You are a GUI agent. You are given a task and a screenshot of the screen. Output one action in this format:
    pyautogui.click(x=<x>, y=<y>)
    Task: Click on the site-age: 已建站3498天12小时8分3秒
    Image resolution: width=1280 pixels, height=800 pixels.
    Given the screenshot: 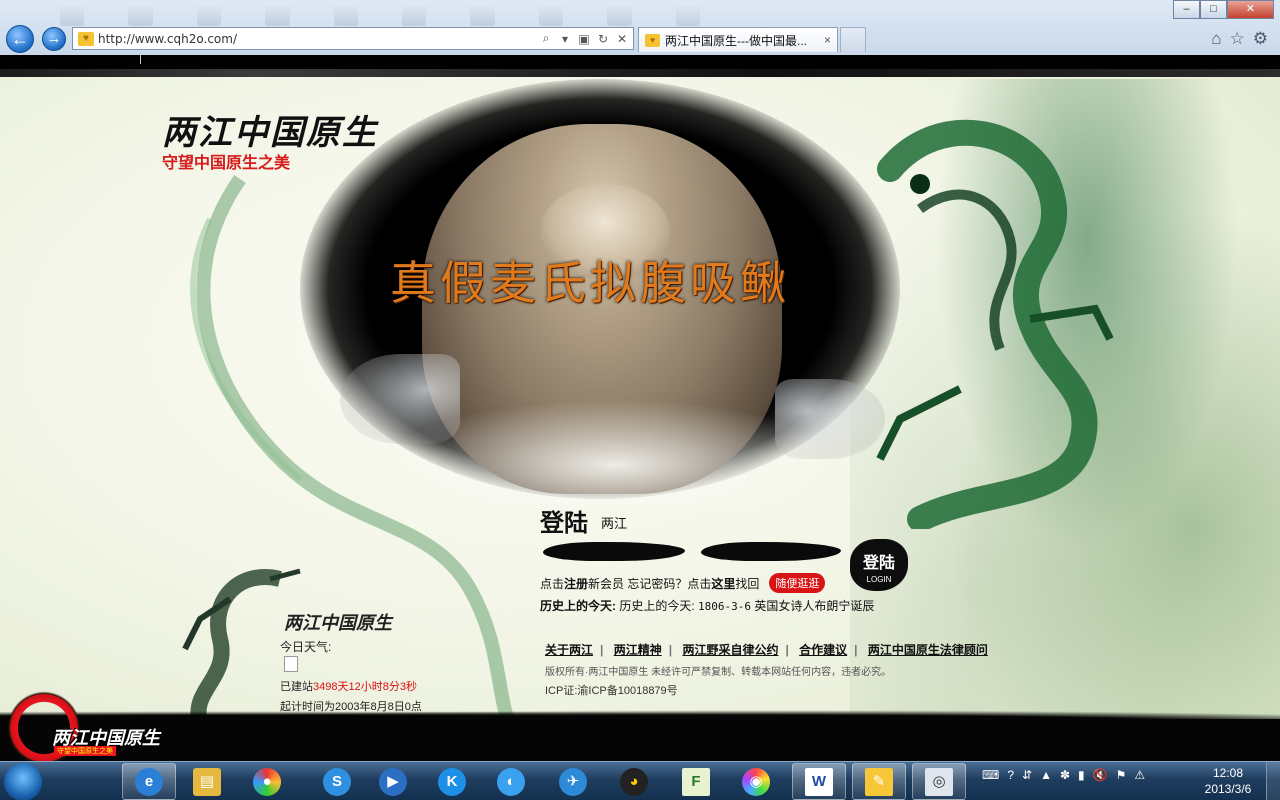 What is the action you would take?
    pyautogui.click(x=348, y=686)
    